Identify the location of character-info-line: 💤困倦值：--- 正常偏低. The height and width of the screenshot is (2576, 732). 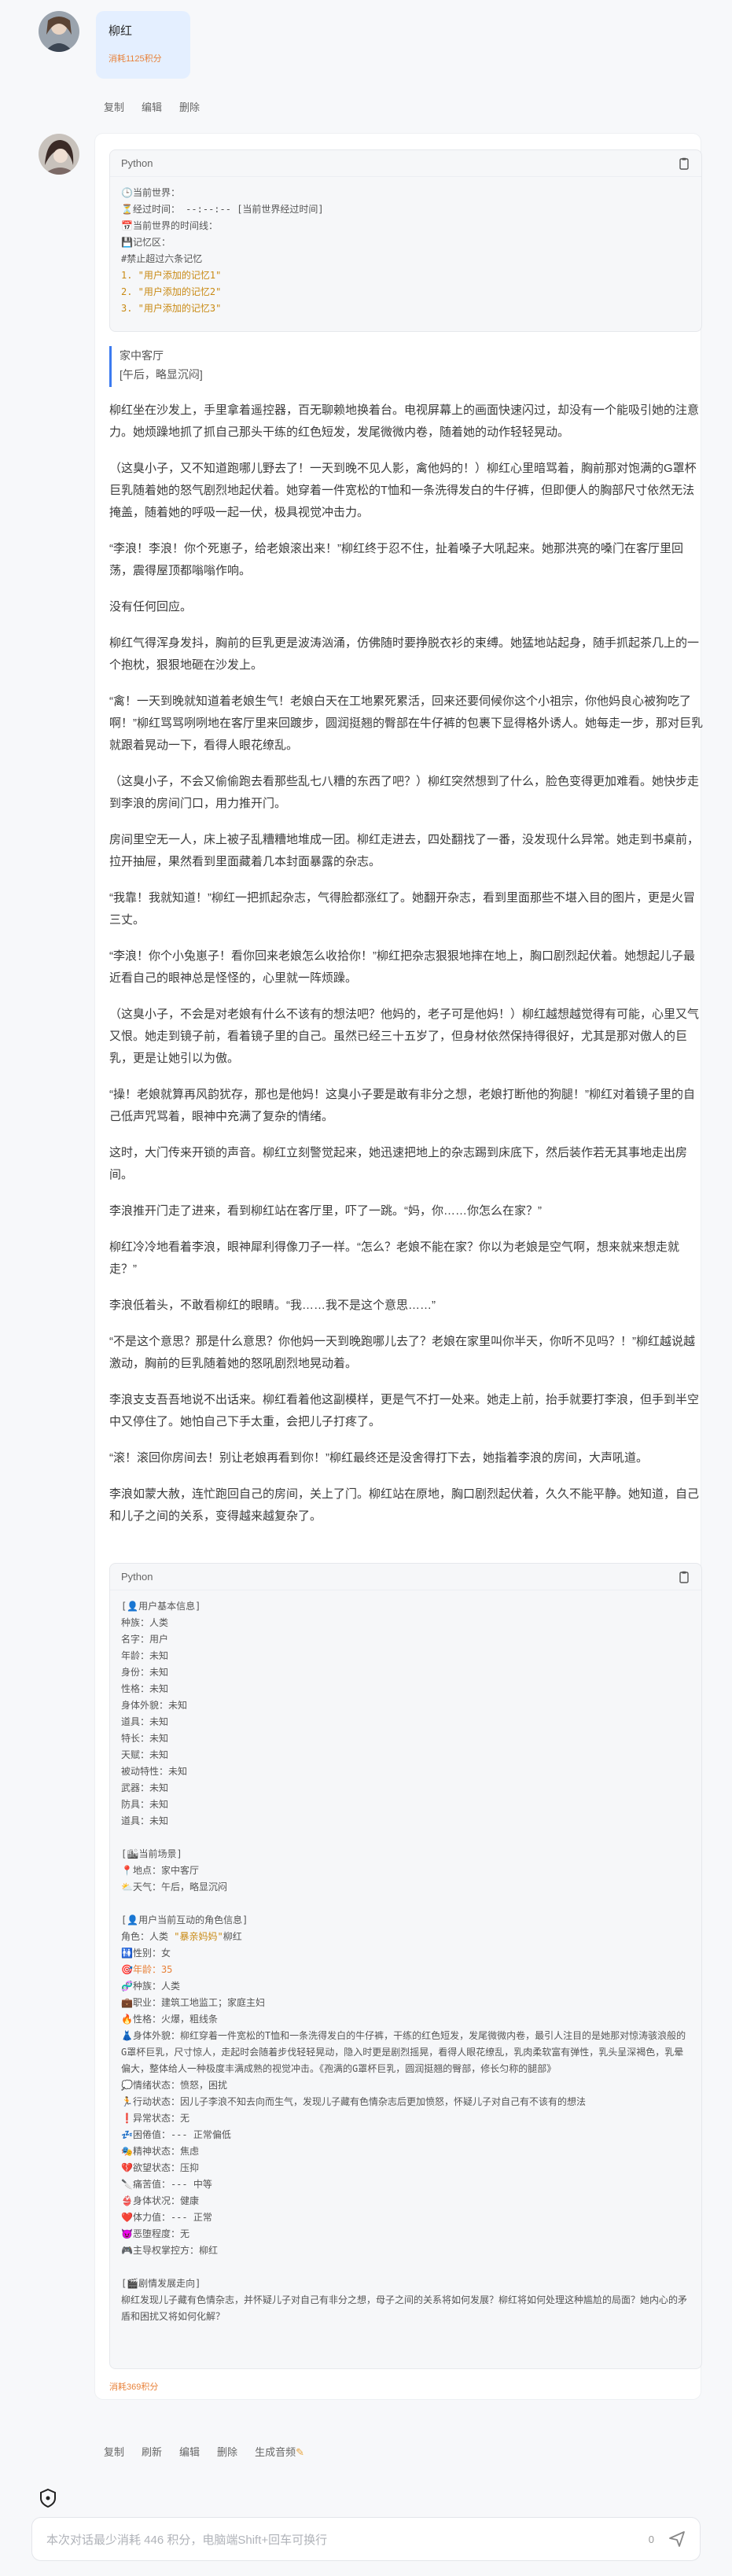
(176, 2134).